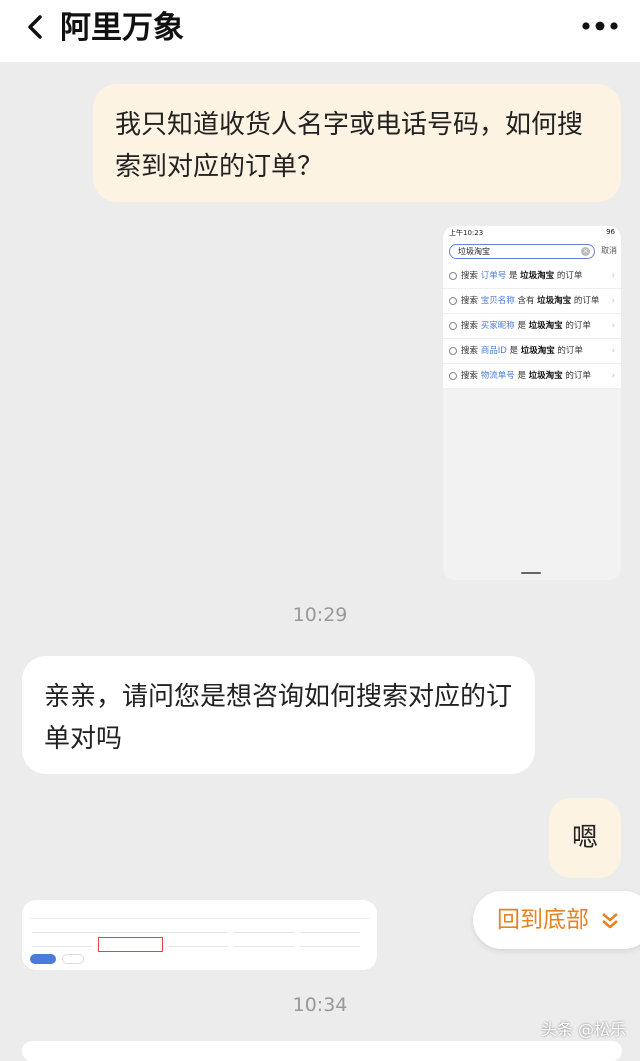 The image size is (640, 1061). Describe the element at coordinates (122, 28) in the screenshot. I see `page-title: 阿里万象` at that location.